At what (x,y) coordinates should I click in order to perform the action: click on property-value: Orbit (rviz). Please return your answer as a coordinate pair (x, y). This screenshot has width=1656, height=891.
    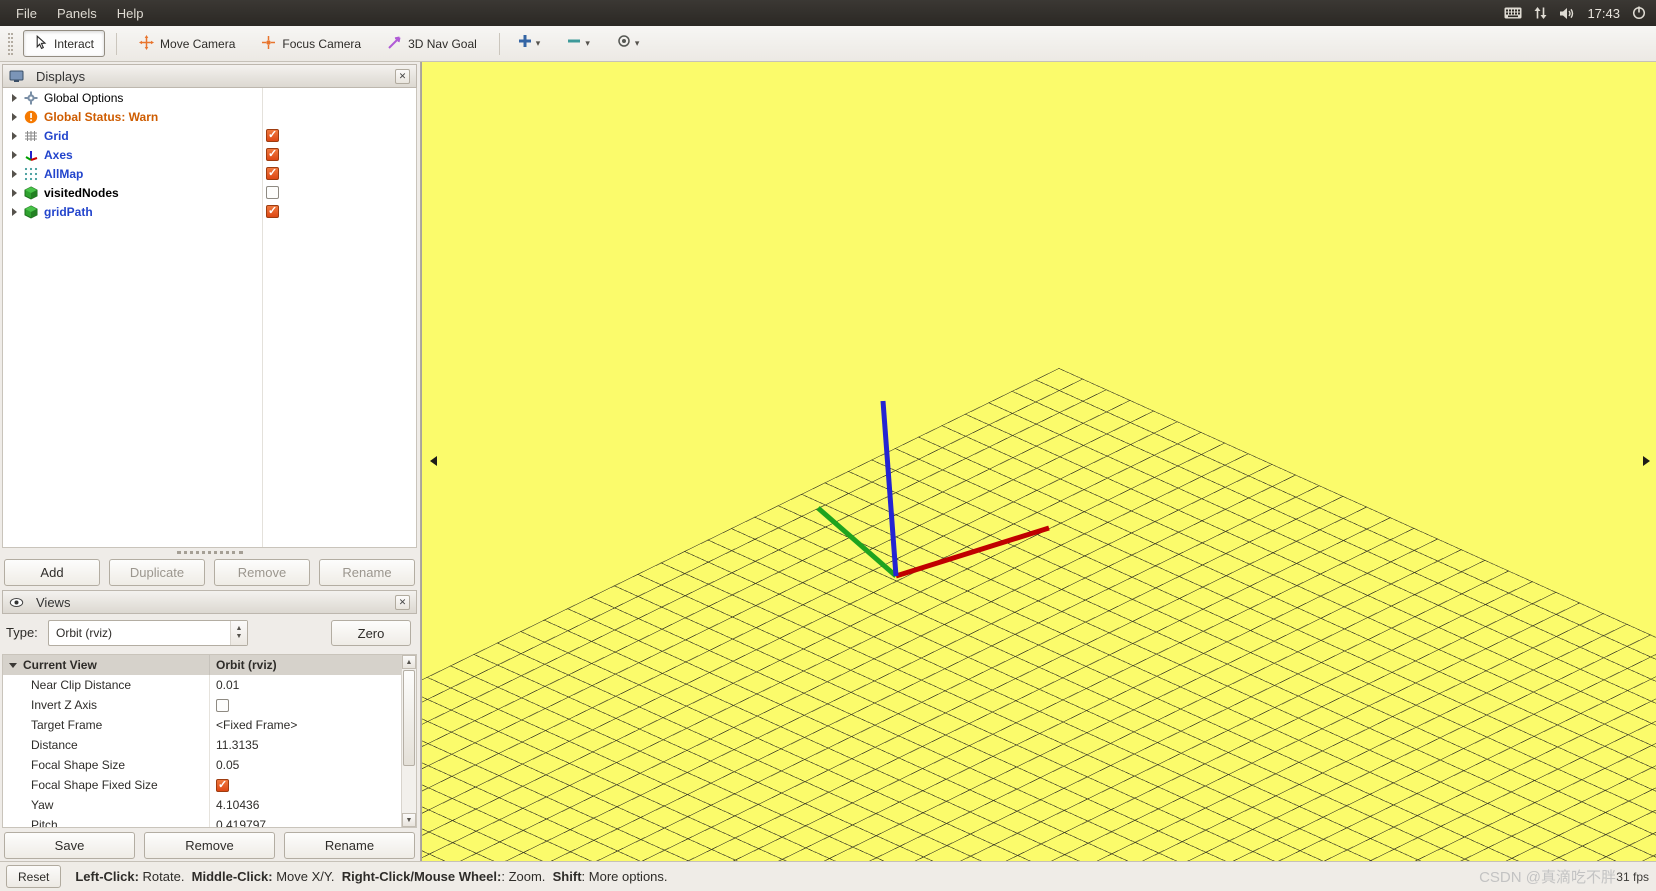
    Looking at the image, I should click on (246, 665).